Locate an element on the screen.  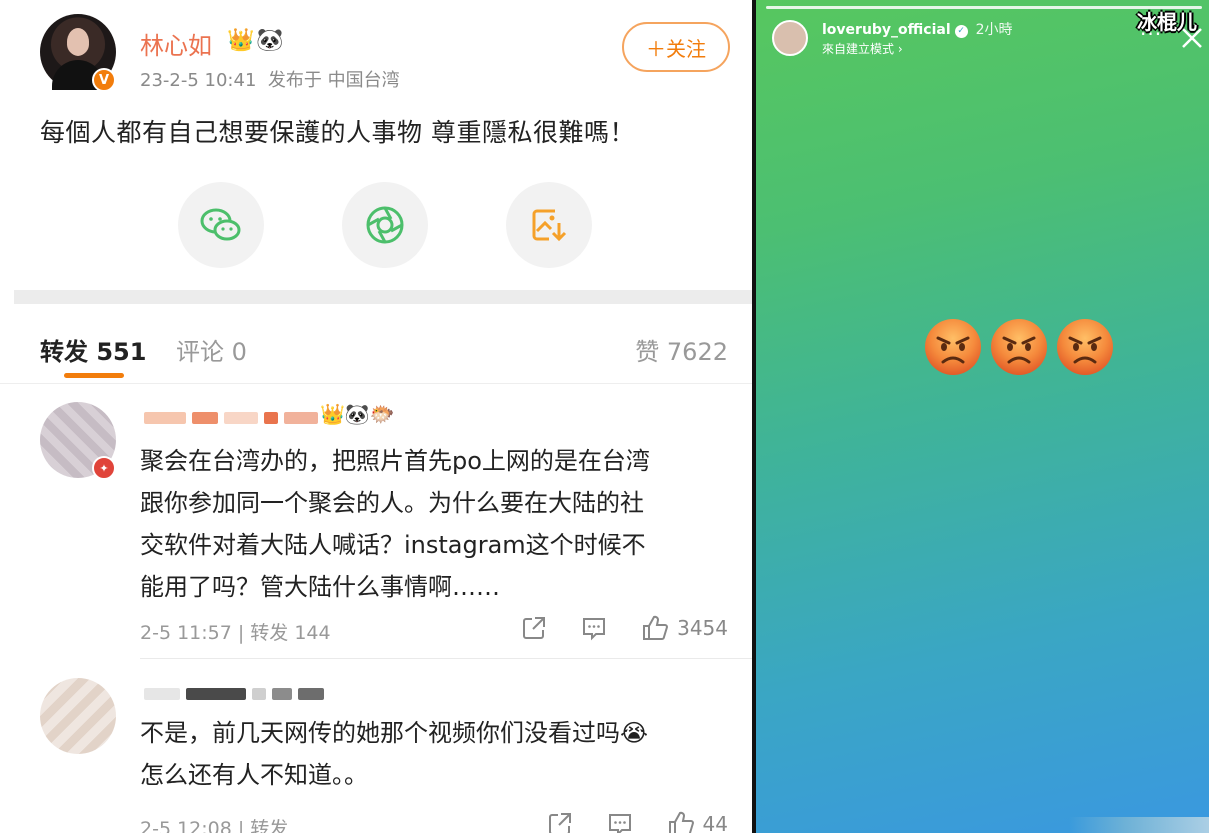
like-button: 44 is located at coordinates (697, 821).